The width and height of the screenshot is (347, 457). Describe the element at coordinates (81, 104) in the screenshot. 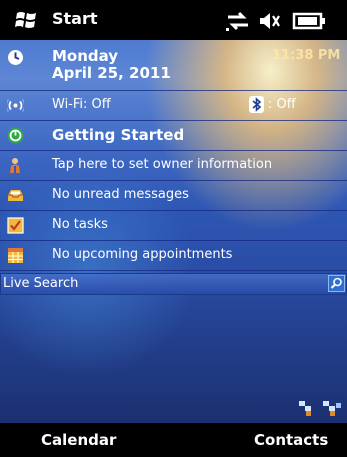

I see `wifi-status: Wi-Fi: Off` at that location.